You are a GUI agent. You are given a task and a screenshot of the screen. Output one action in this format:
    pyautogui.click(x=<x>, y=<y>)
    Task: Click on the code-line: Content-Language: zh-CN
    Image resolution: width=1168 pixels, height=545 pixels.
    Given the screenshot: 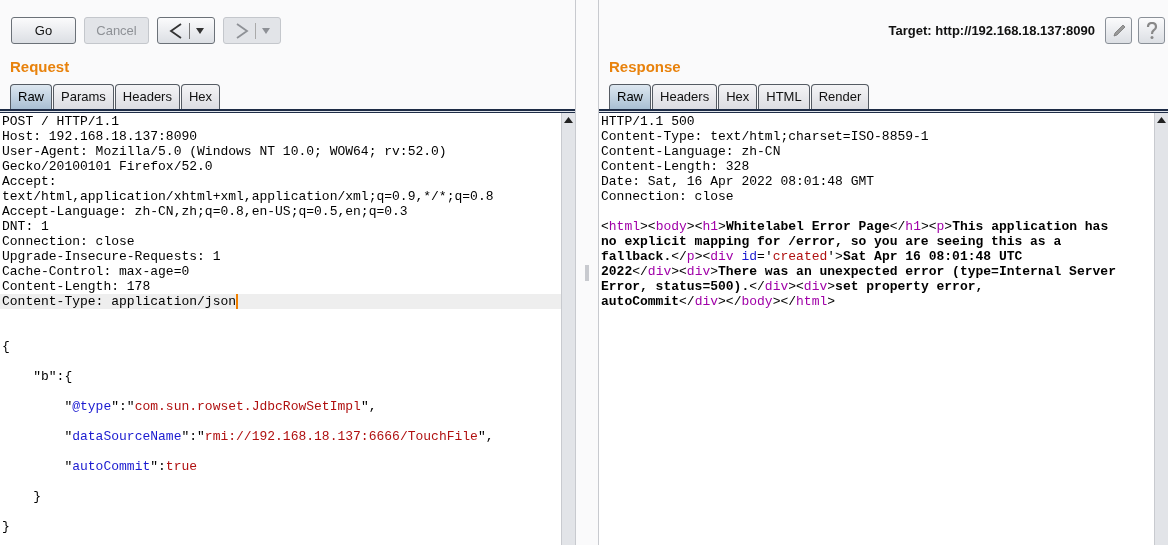 What is the action you would take?
    pyautogui.click(x=691, y=151)
    